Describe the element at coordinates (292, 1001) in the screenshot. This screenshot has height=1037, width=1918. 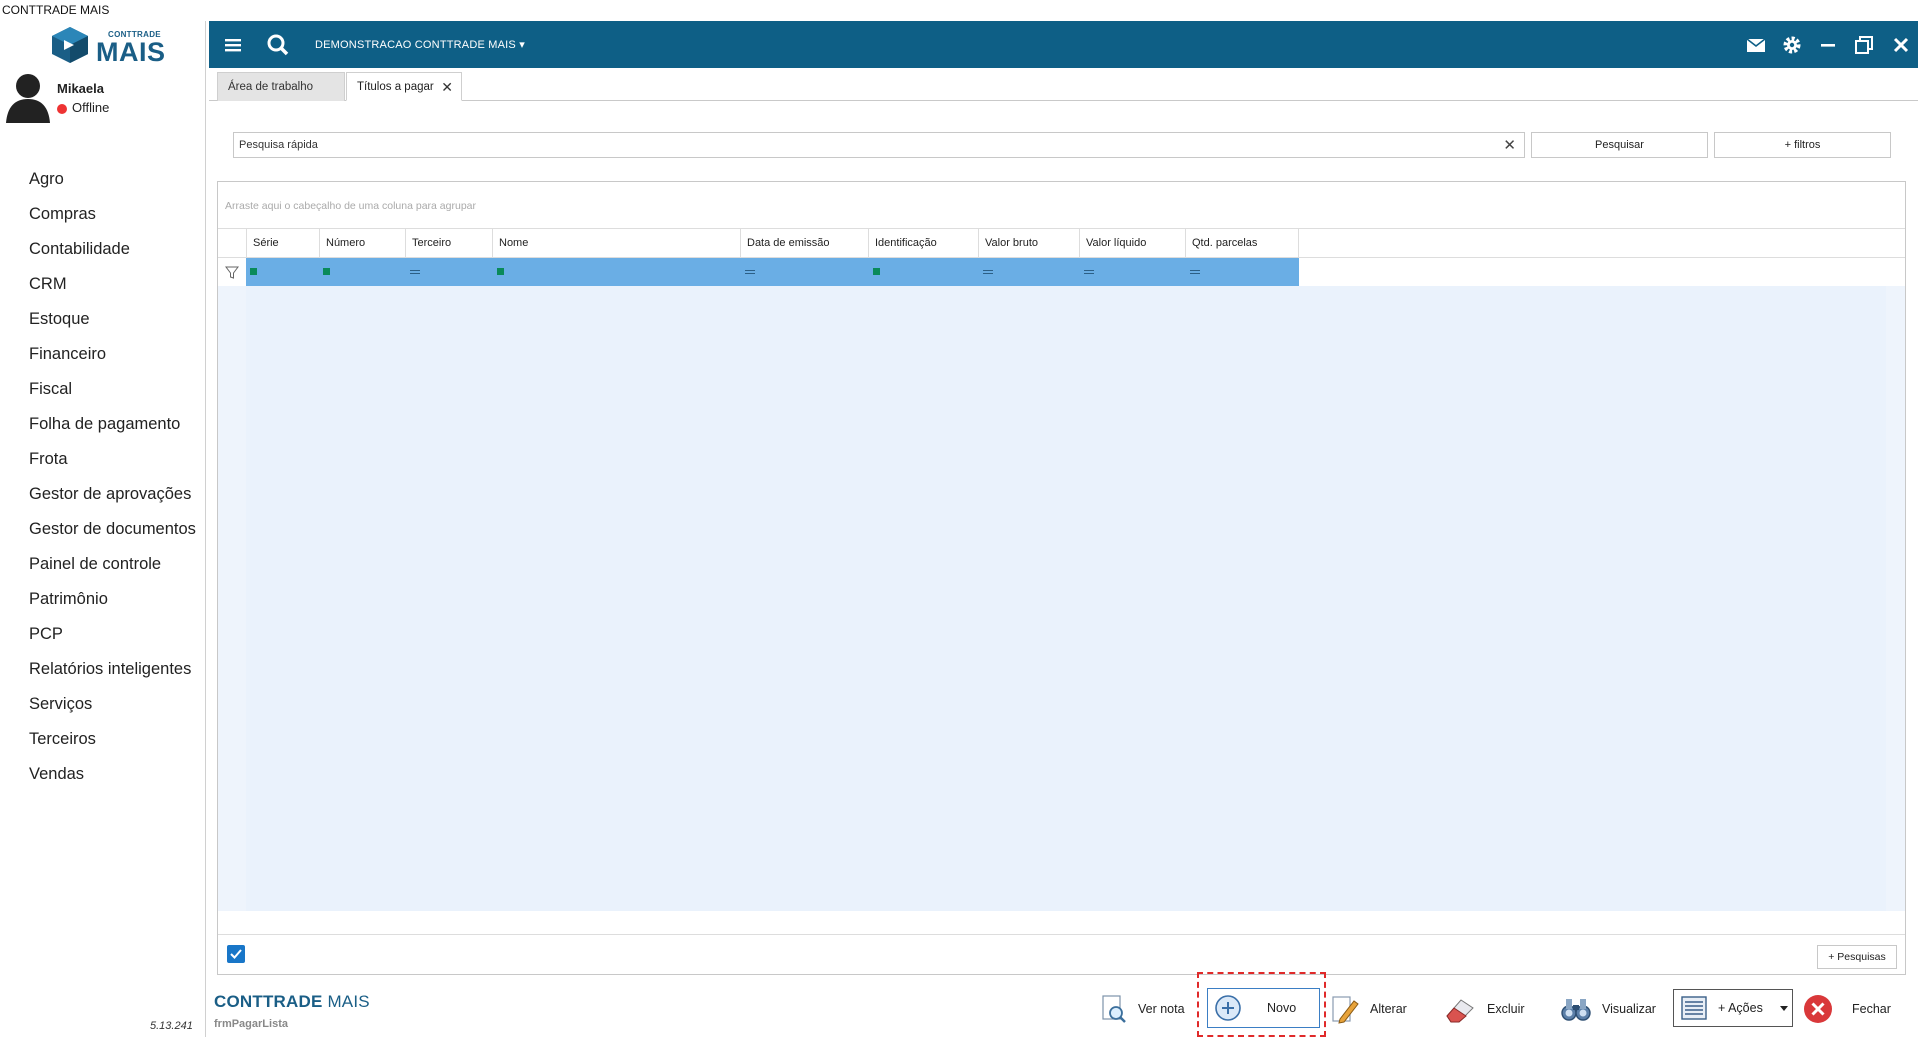
I see `brand-logo: CONTTRADE MAIS` at that location.